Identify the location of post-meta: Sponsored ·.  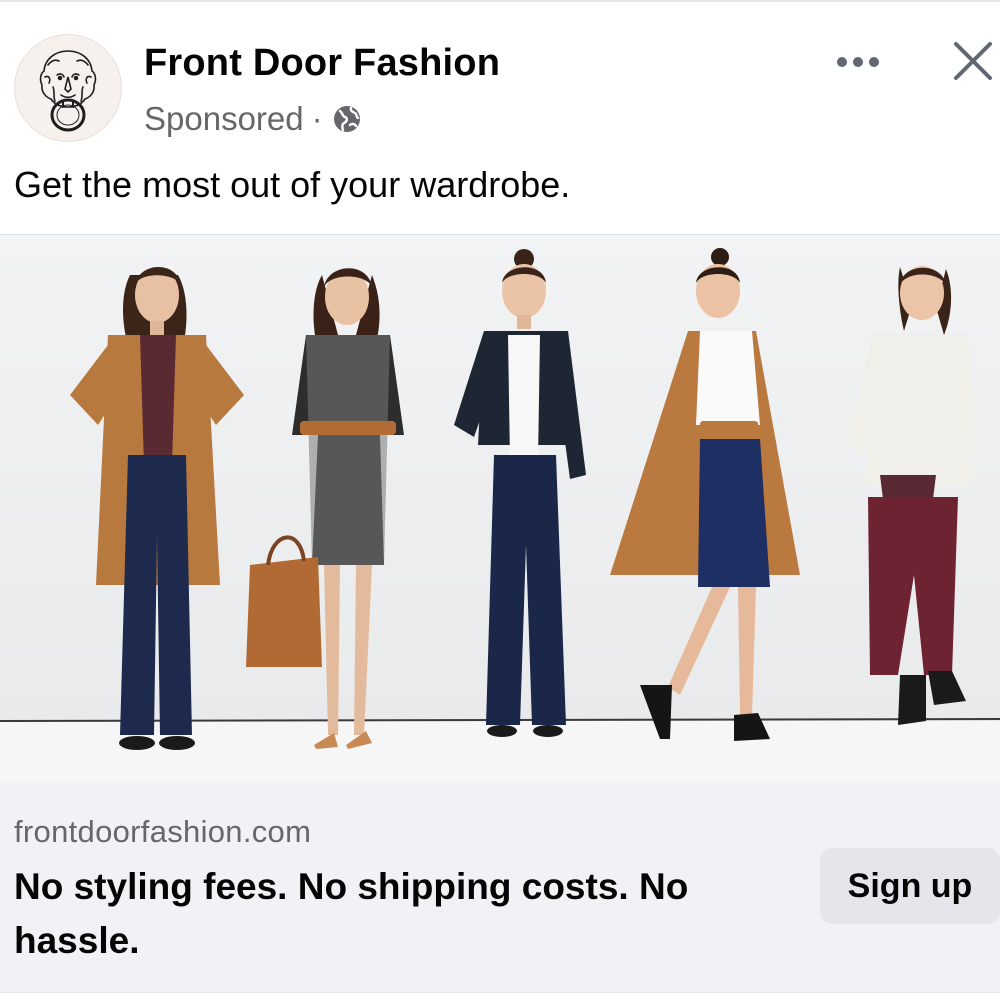
(253, 119).